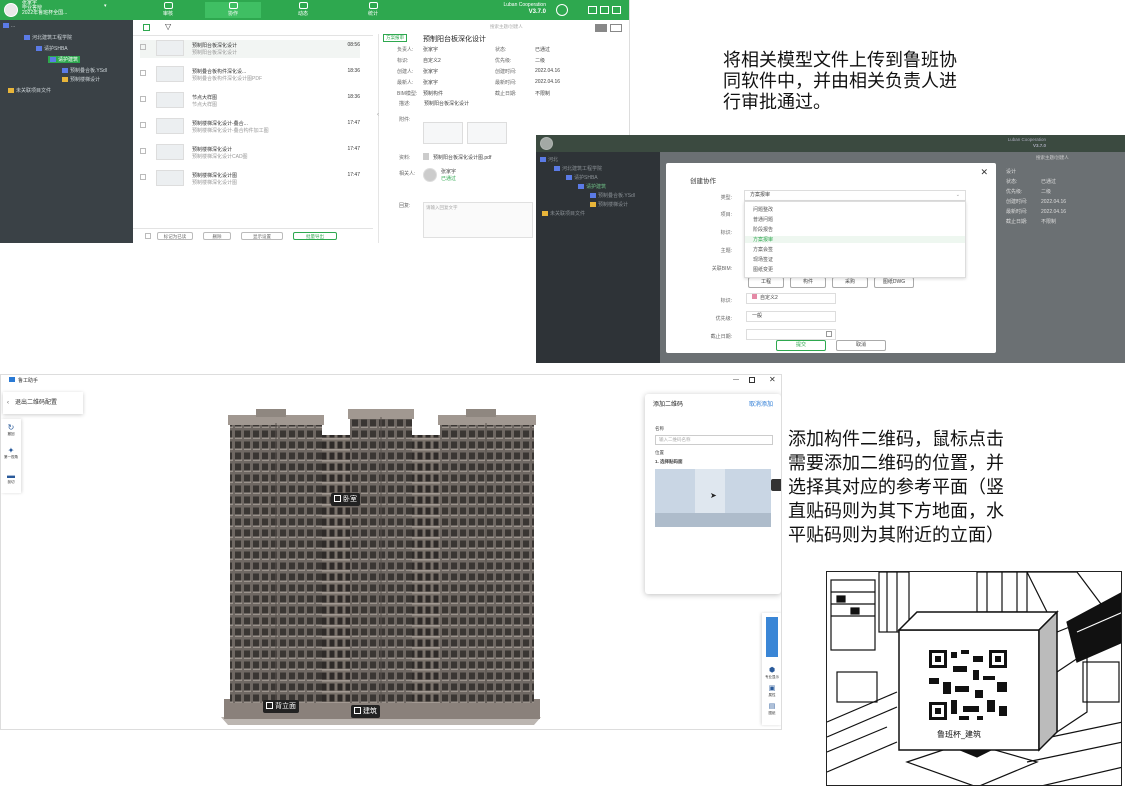  Describe the element at coordinates (381, 567) in the screenshot. I see `building-model` at that location.